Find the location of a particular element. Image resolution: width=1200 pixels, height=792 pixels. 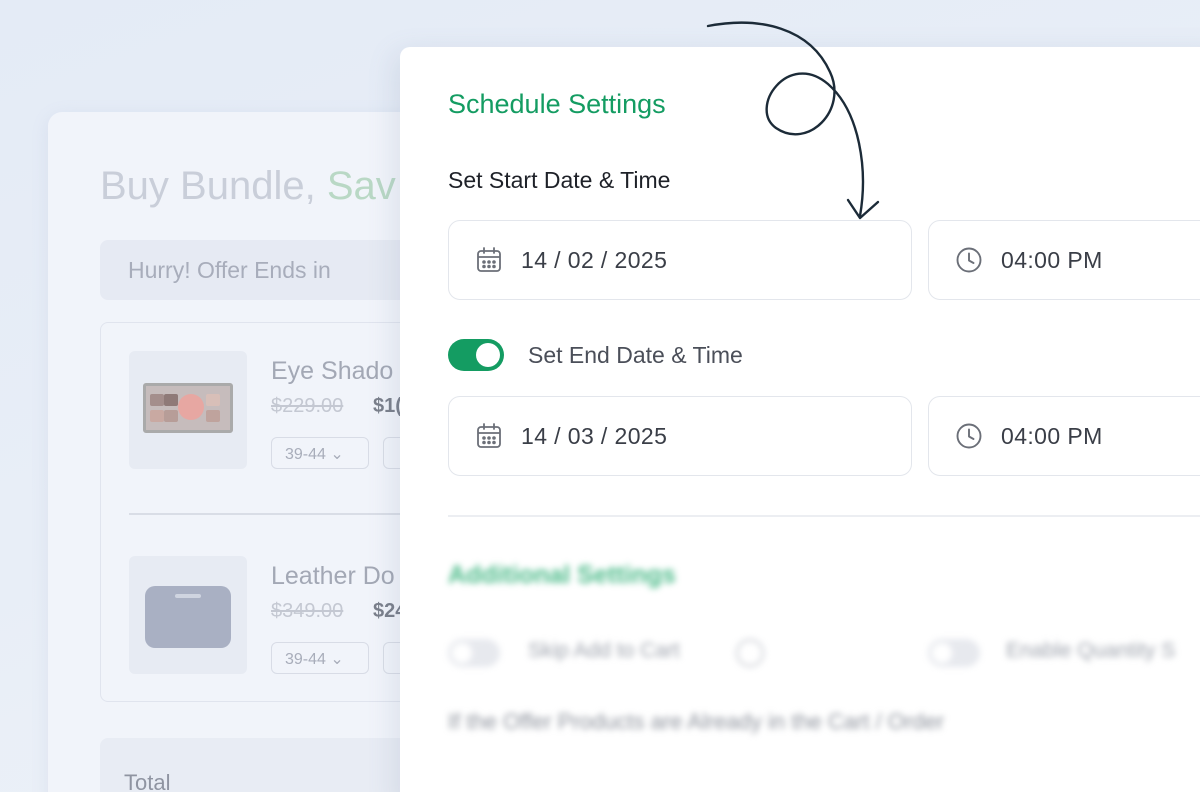

skip-add-to-cart-label: Skip Add to Cart is located at coordinates (604, 650).